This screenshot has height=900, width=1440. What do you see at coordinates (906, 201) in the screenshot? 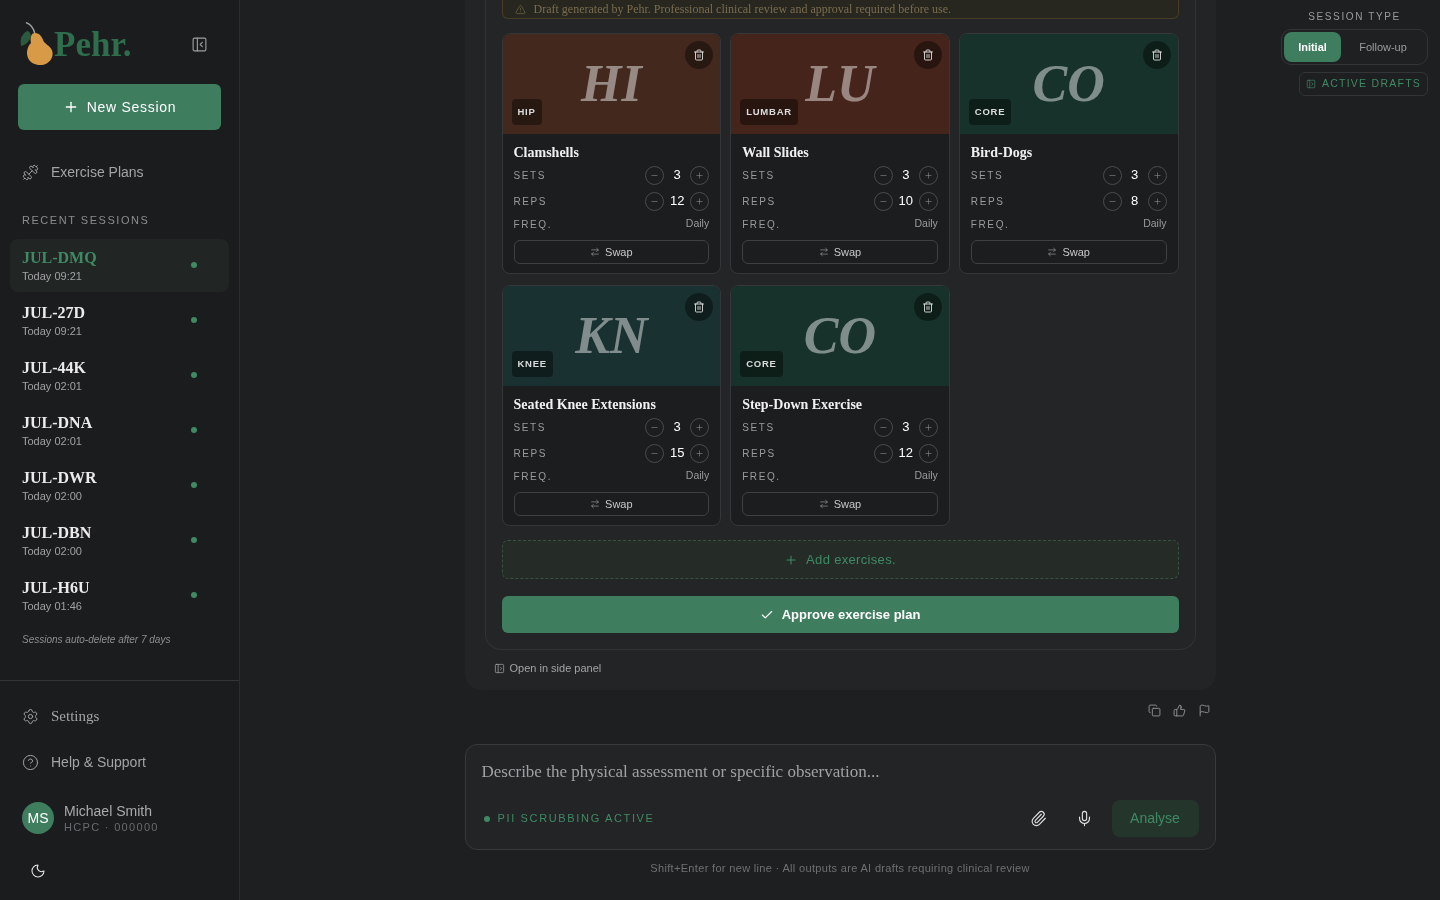
I see `stepper-value: 10` at bounding box center [906, 201].